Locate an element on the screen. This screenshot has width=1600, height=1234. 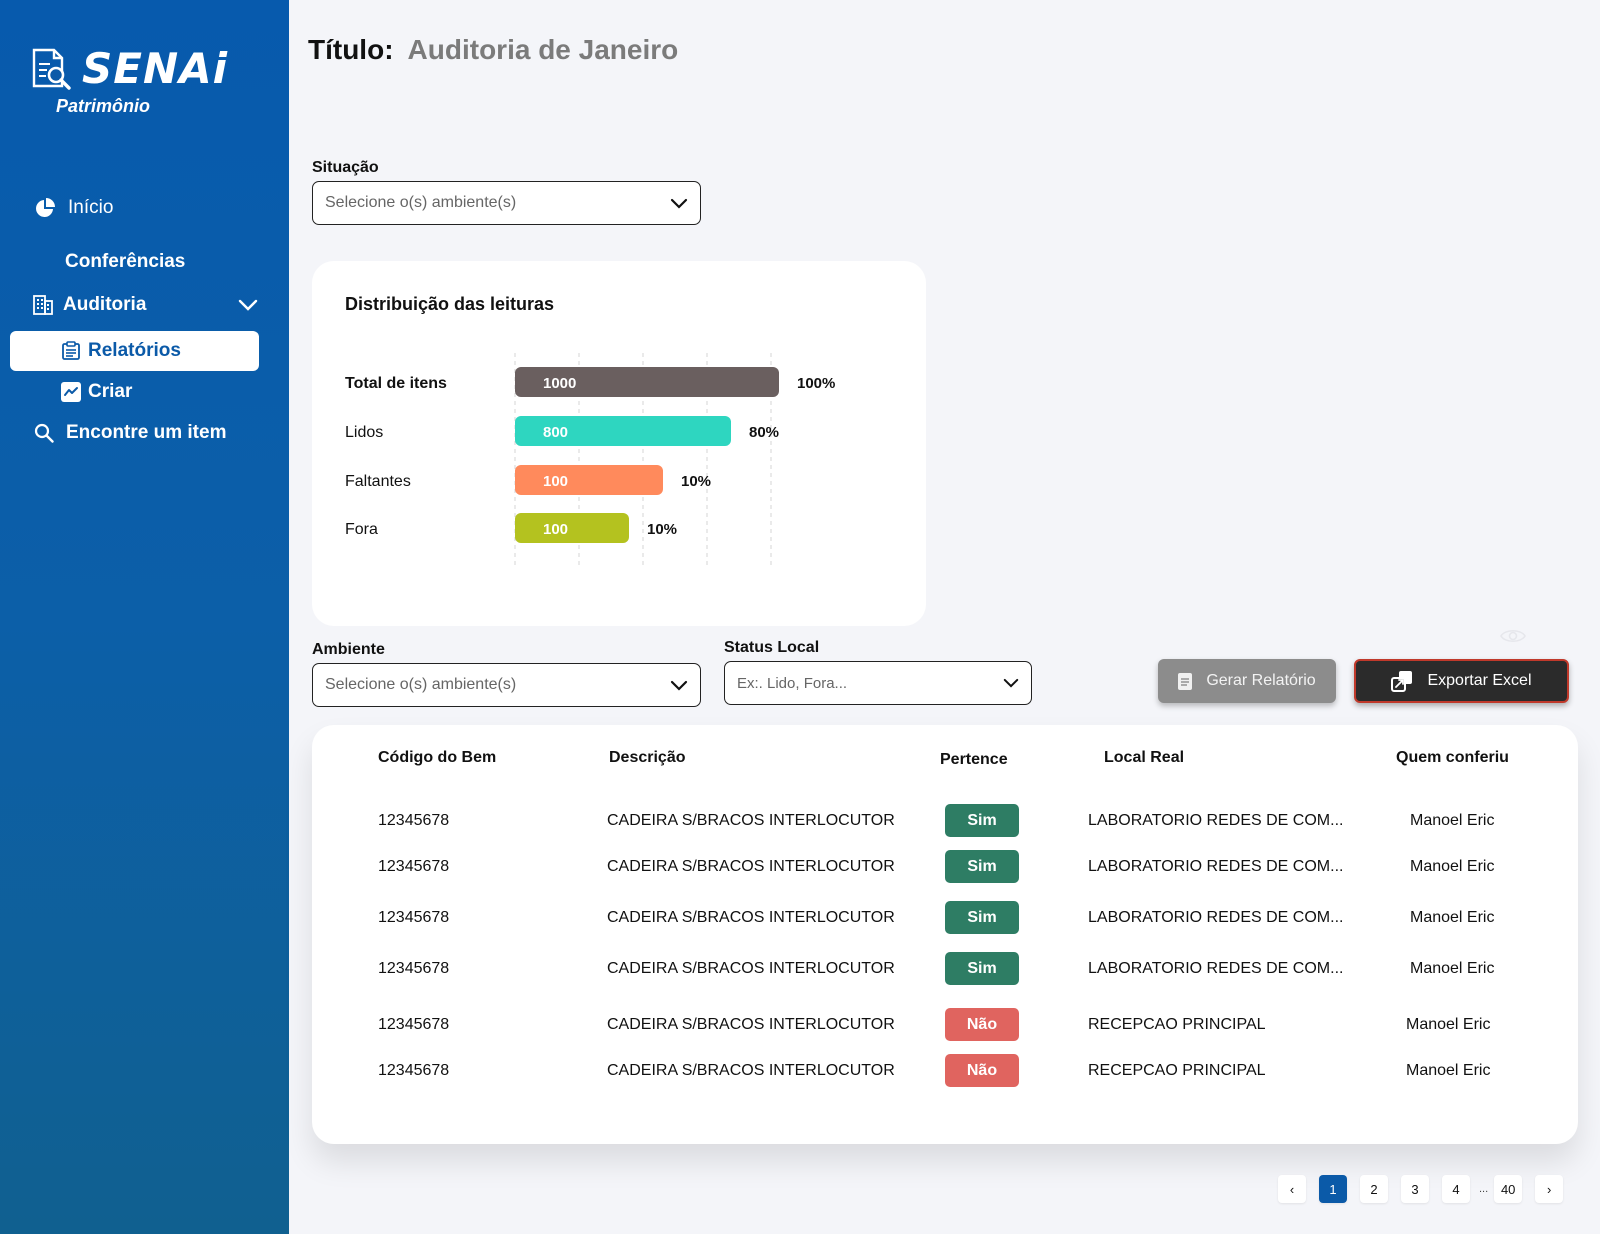
sidebar-item-relatorios: Relatórios is located at coordinates (134, 351).